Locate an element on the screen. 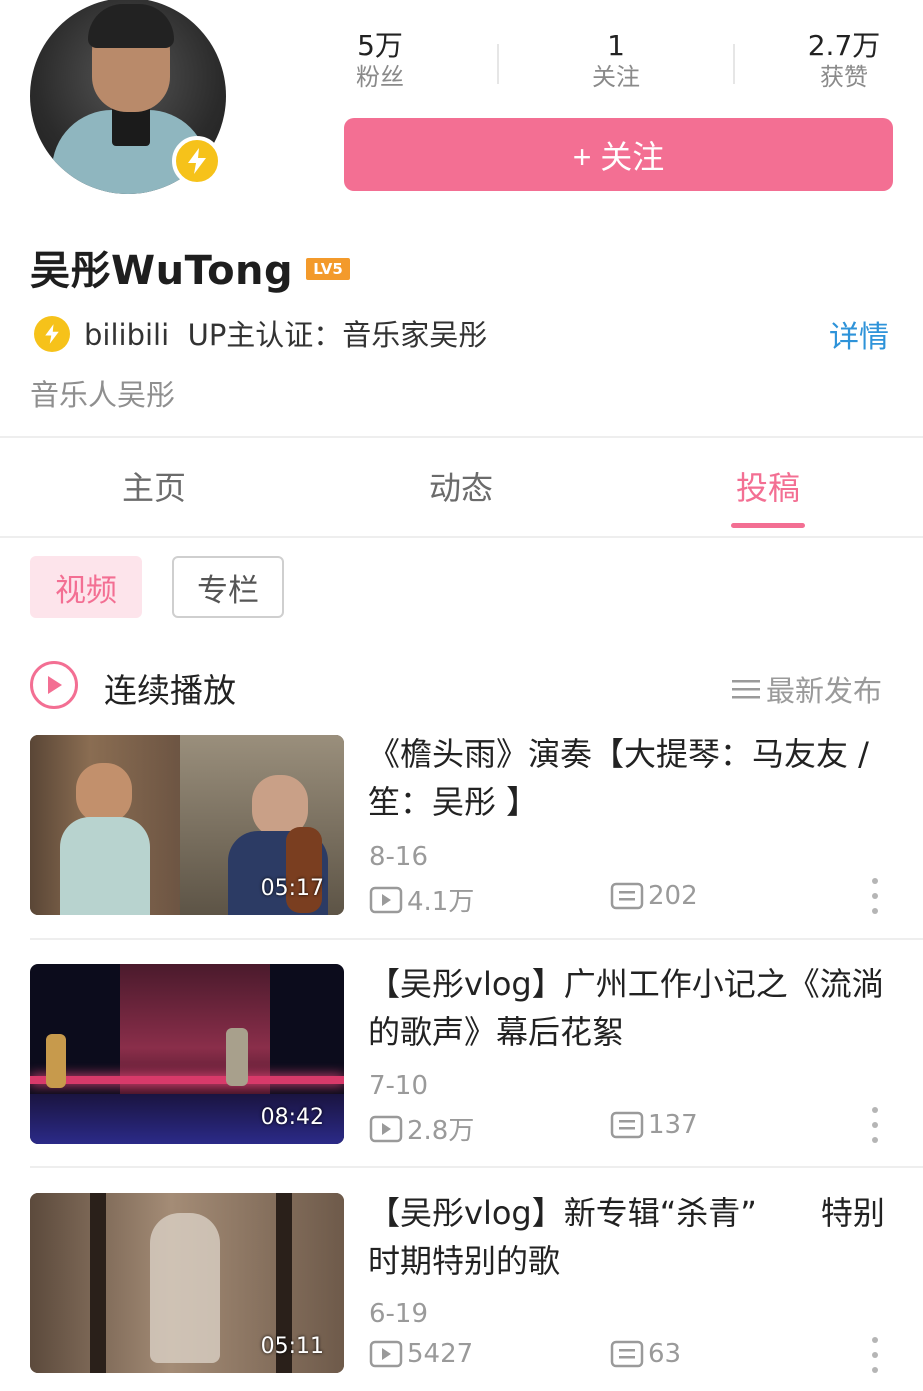  video-views: 5427 is located at coordinates (421, 1354).